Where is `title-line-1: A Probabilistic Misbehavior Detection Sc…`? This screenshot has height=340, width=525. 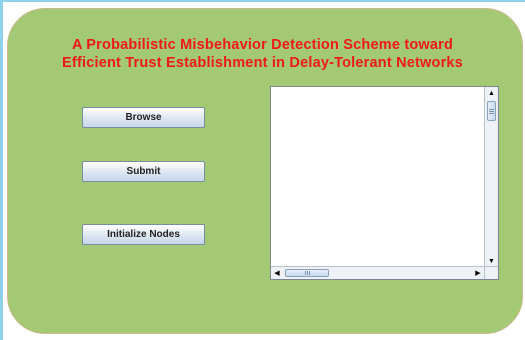
title-line-1: A Probabilistic Misbehavior Detection Sc… is located at coordinates (262, 45).